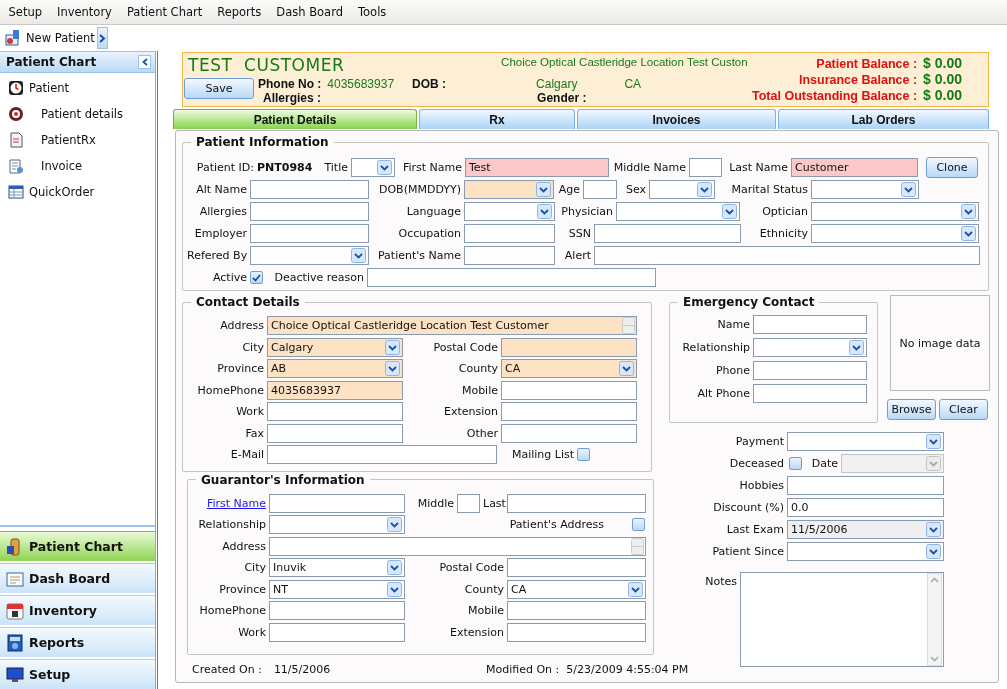  I want to click on text-field: 4035683937, so click(335, 390).